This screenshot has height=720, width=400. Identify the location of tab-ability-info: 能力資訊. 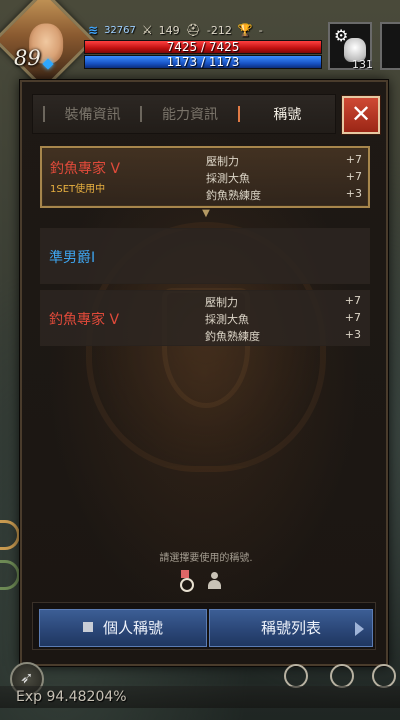
(189, 114).